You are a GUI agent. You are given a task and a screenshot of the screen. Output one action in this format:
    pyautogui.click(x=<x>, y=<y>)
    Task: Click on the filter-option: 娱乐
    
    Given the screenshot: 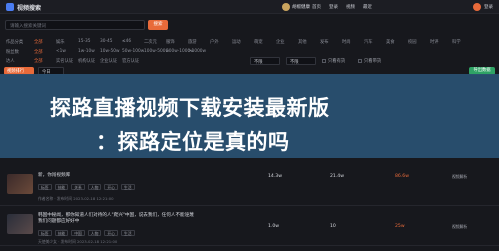 What is the action you would take?
    pyautogui.click(x=67, y=42)
    